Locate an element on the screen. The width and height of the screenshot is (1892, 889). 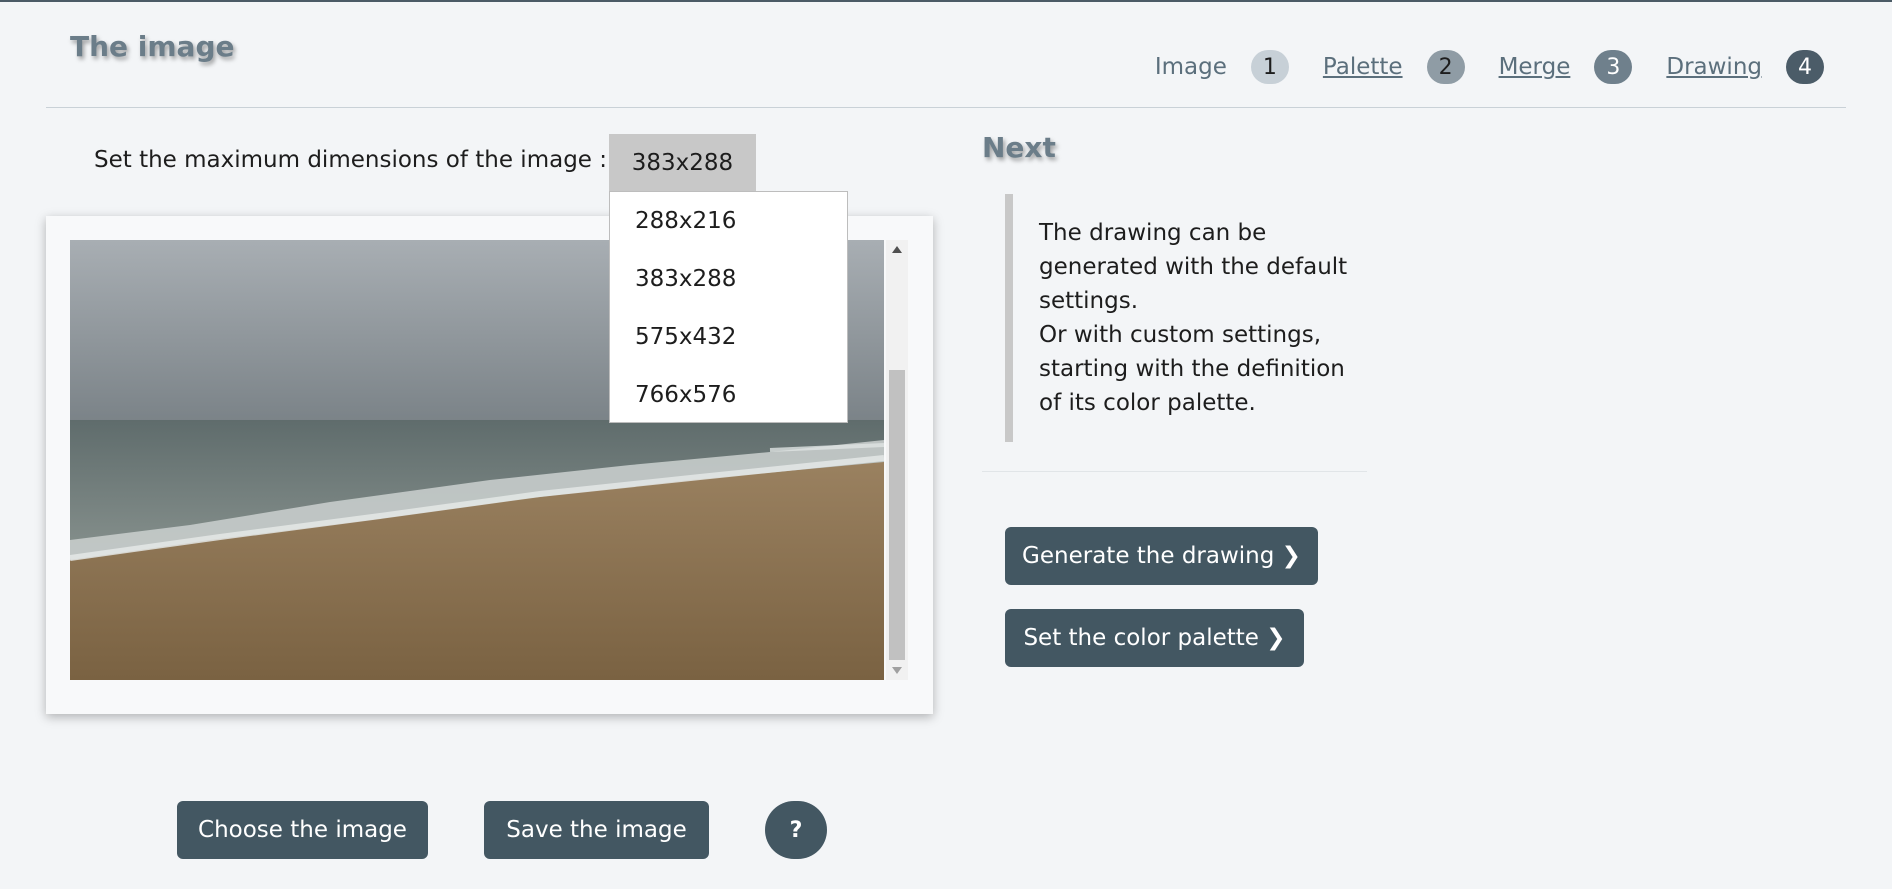
dimensions-select: 383x288 is located at coordinates (682, 162).